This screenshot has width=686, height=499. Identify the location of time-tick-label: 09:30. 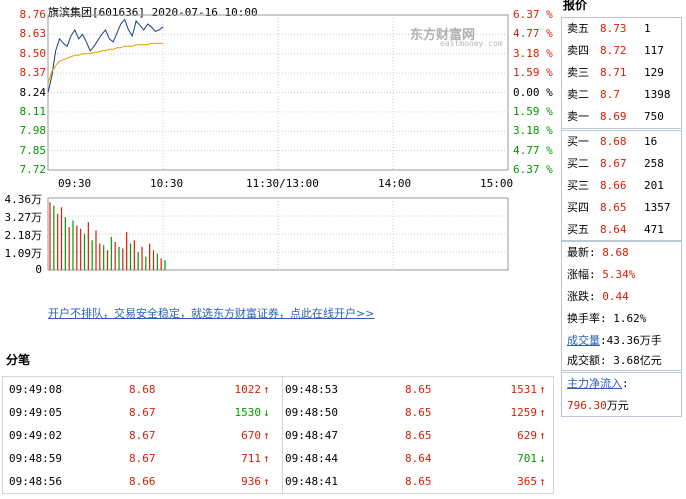
(75, 183).